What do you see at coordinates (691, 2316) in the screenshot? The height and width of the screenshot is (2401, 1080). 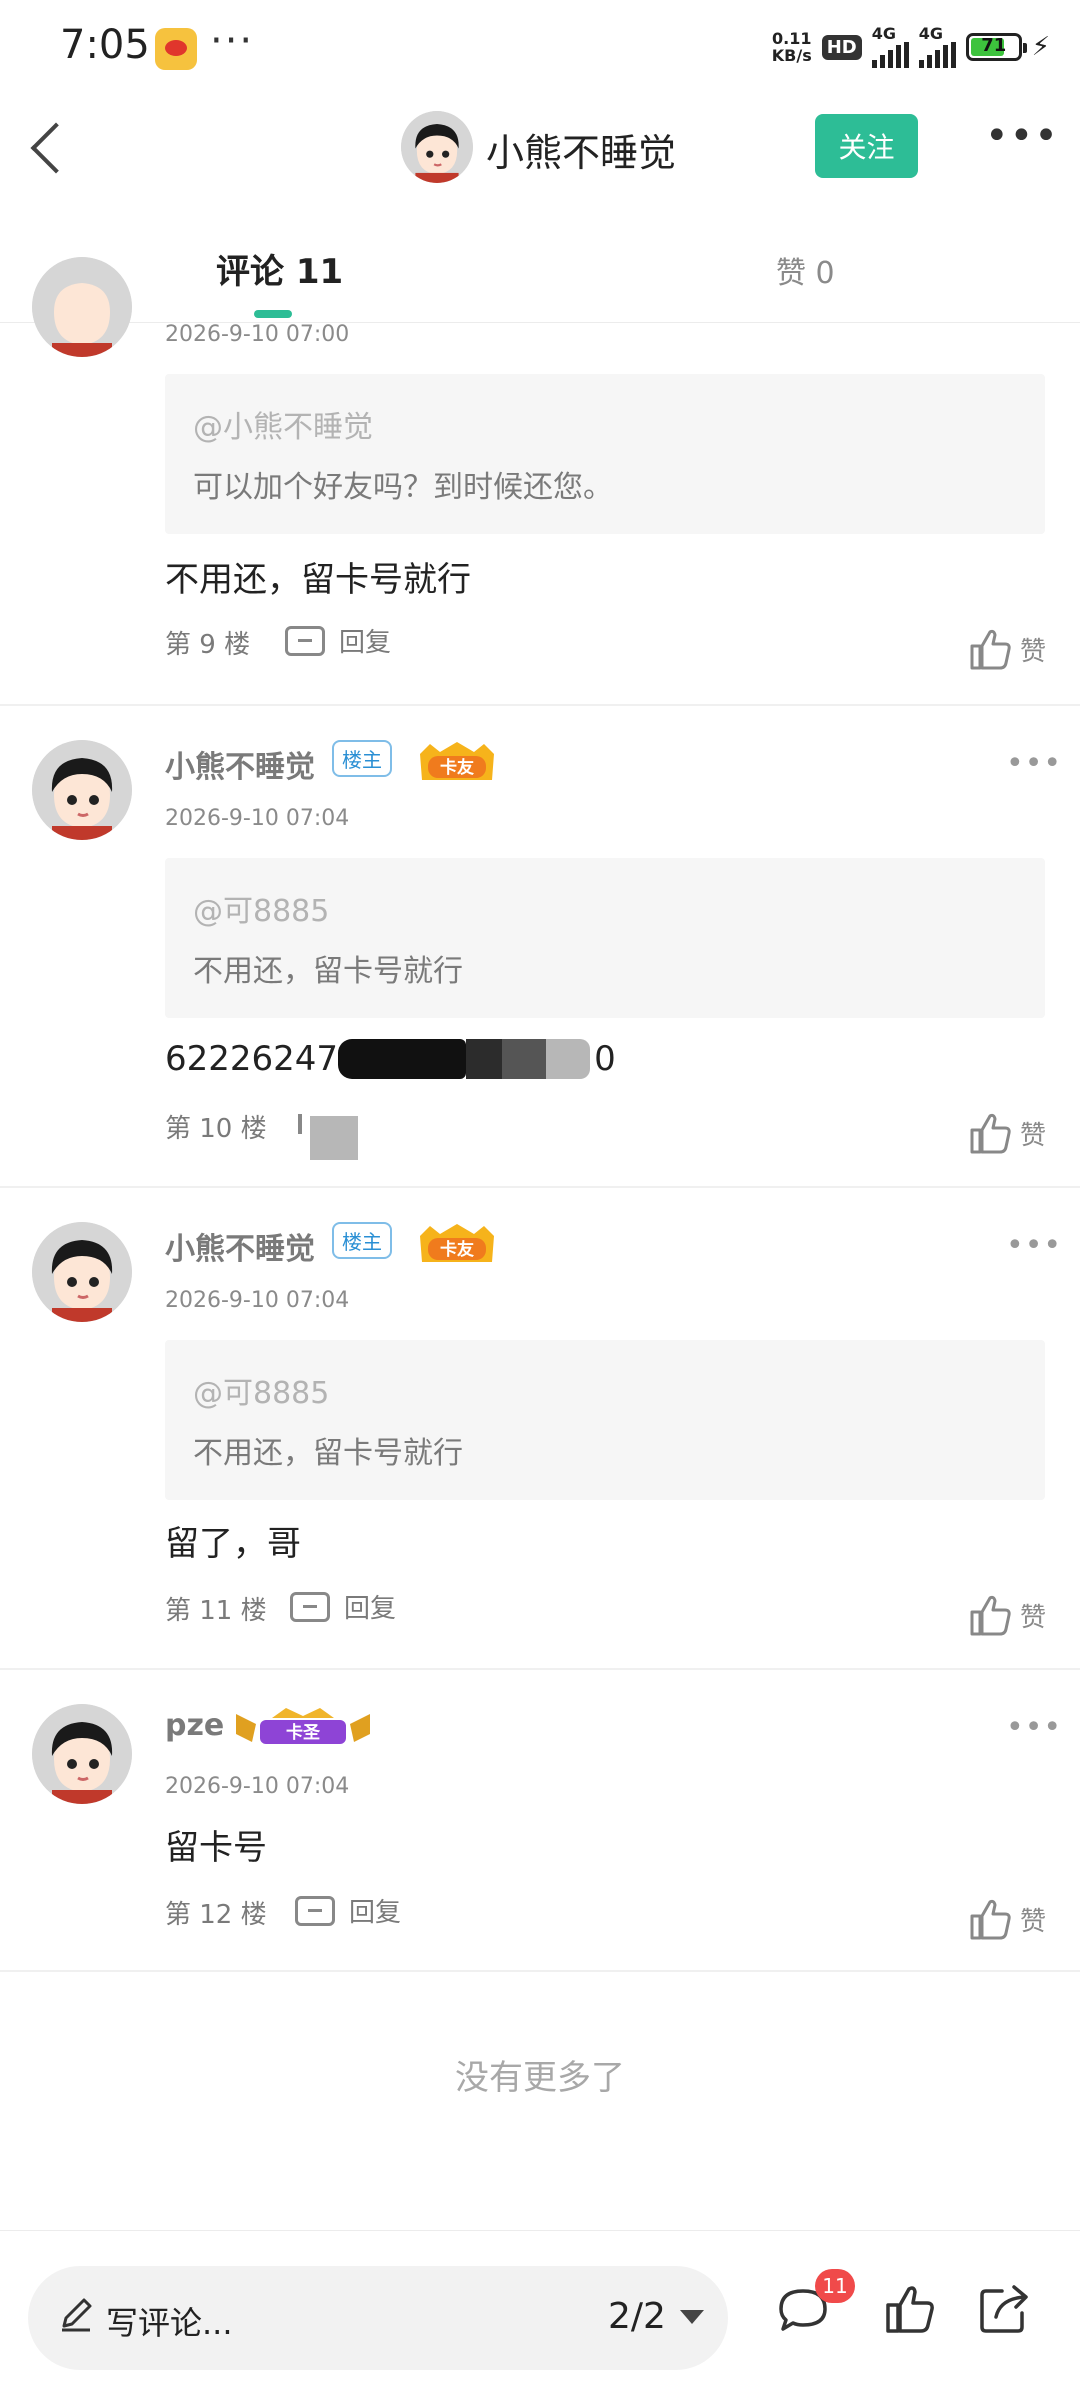 I see `caret-down-icon` at bounding box center [691, 2316].